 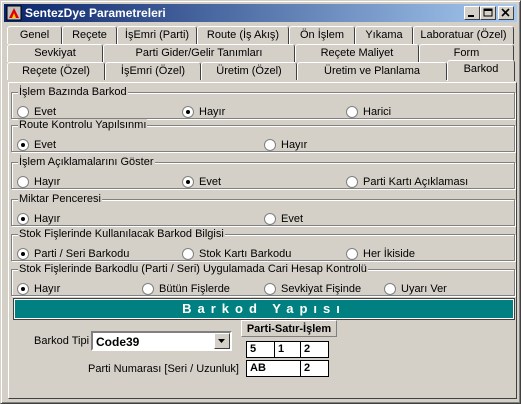 What do you see at coordinates (163, 369) in the screenshot?
I see `parti-numarasi-label: Parti Numarası [Seri / Uzunluk]` at bounding box center [163, 369].